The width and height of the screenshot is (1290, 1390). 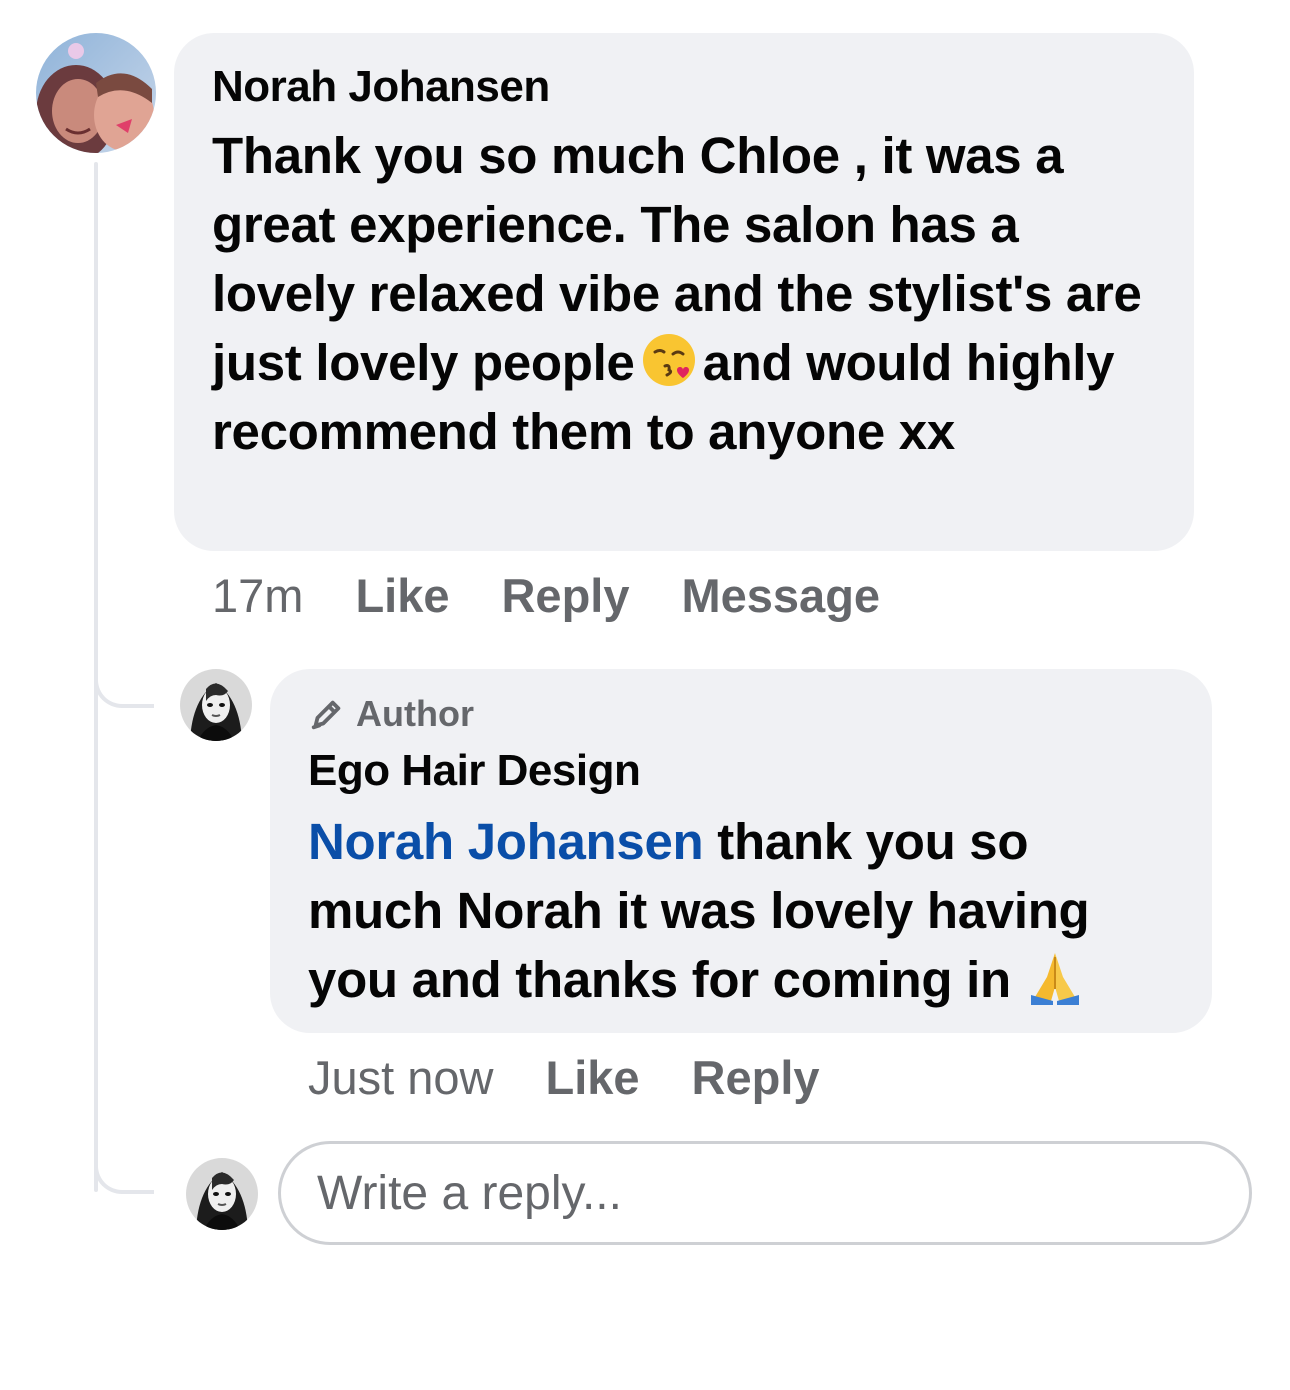 I want to click on author-badge: Author, so click(x=742, y=714).